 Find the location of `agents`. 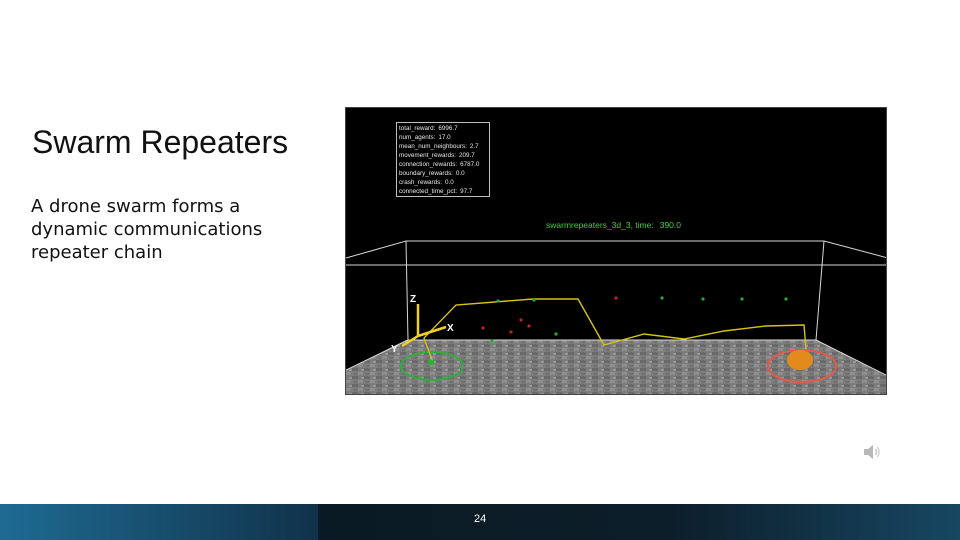

agents is located at coordinates (634, 319).